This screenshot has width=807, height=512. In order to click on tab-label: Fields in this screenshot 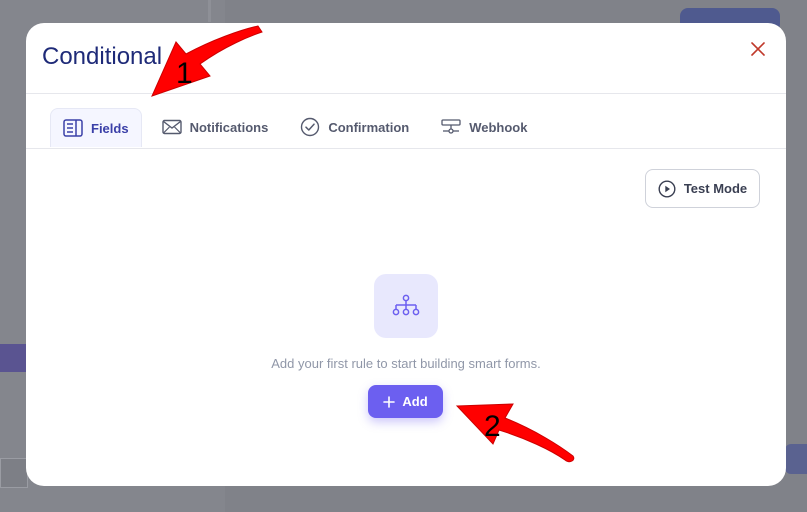, I will do `click(110, 128)`.